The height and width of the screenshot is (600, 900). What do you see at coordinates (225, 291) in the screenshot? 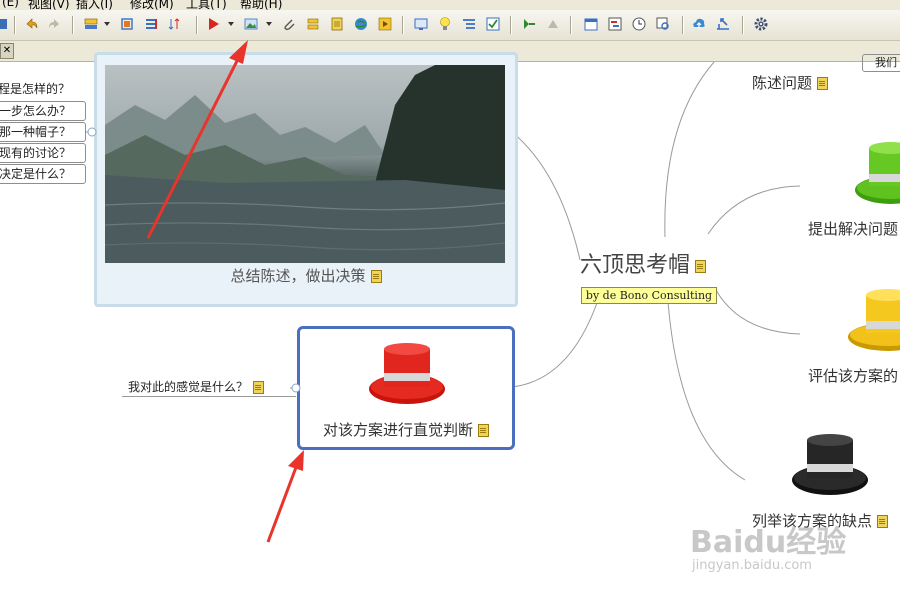
I see `annotation-arrows` at bounding box center [225, 291].